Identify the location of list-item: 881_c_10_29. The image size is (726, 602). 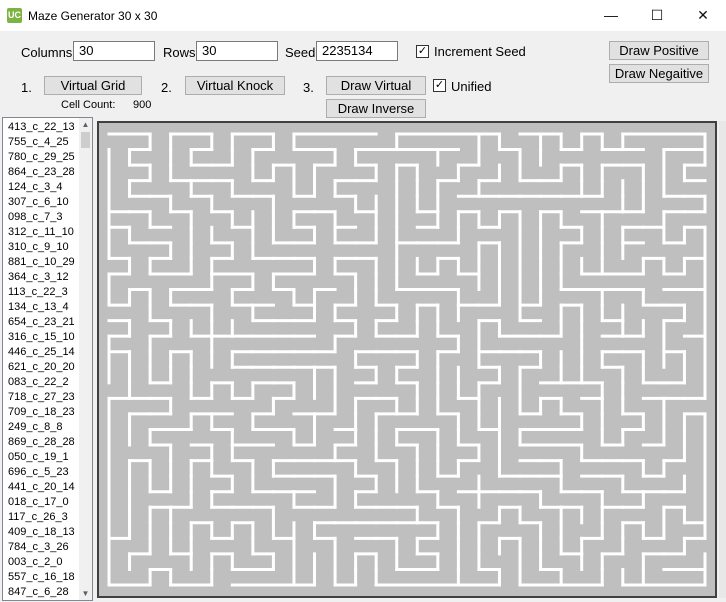
(41, 262).